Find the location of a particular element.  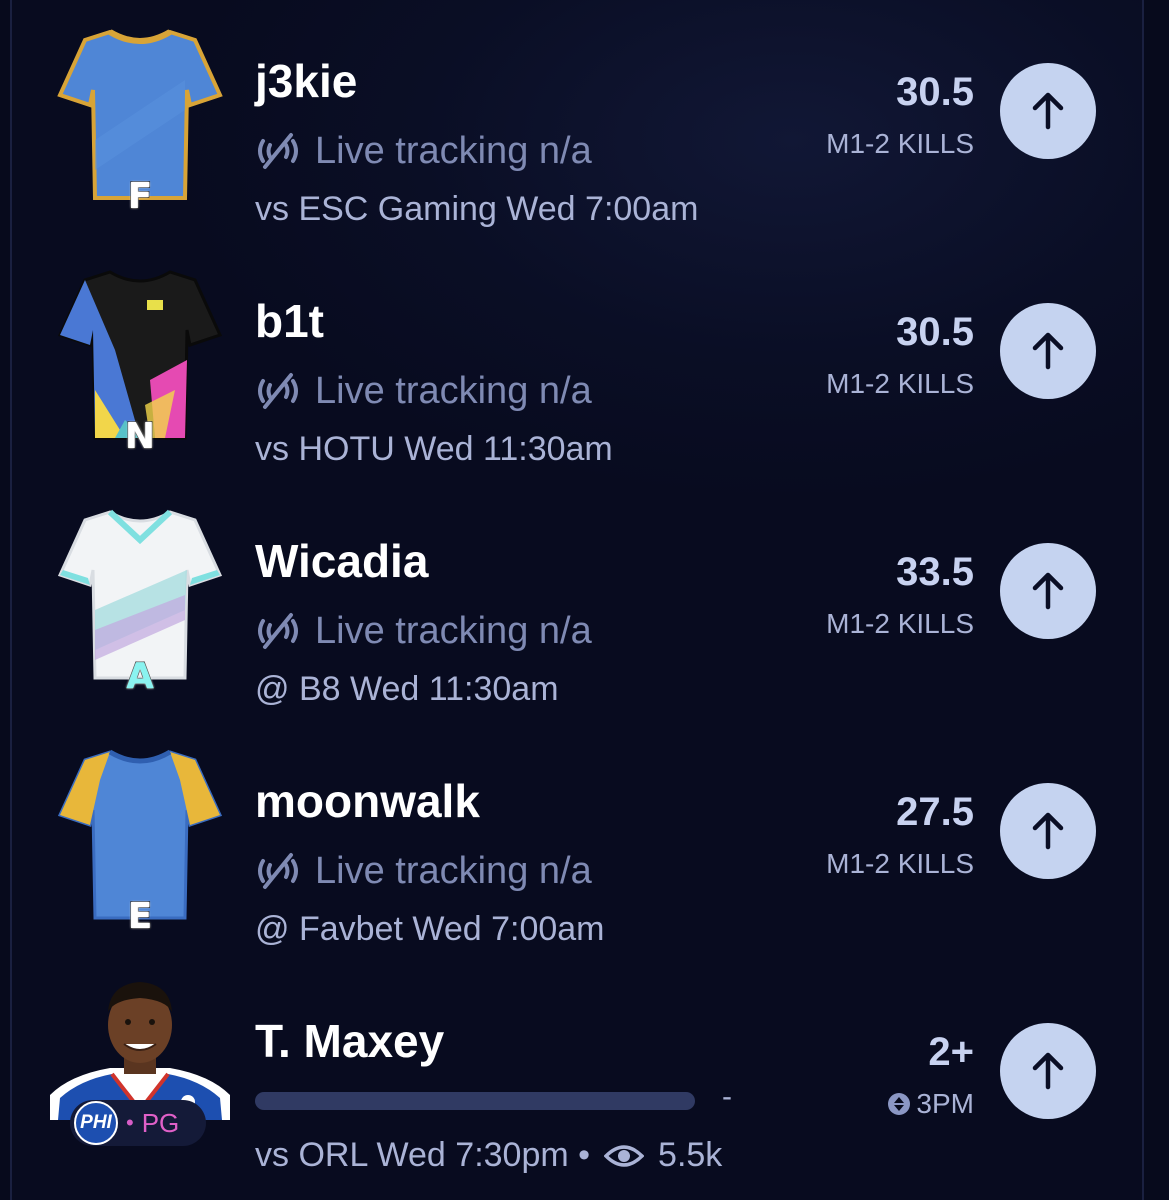

position-letter: A is located at coordinates (139, 676).